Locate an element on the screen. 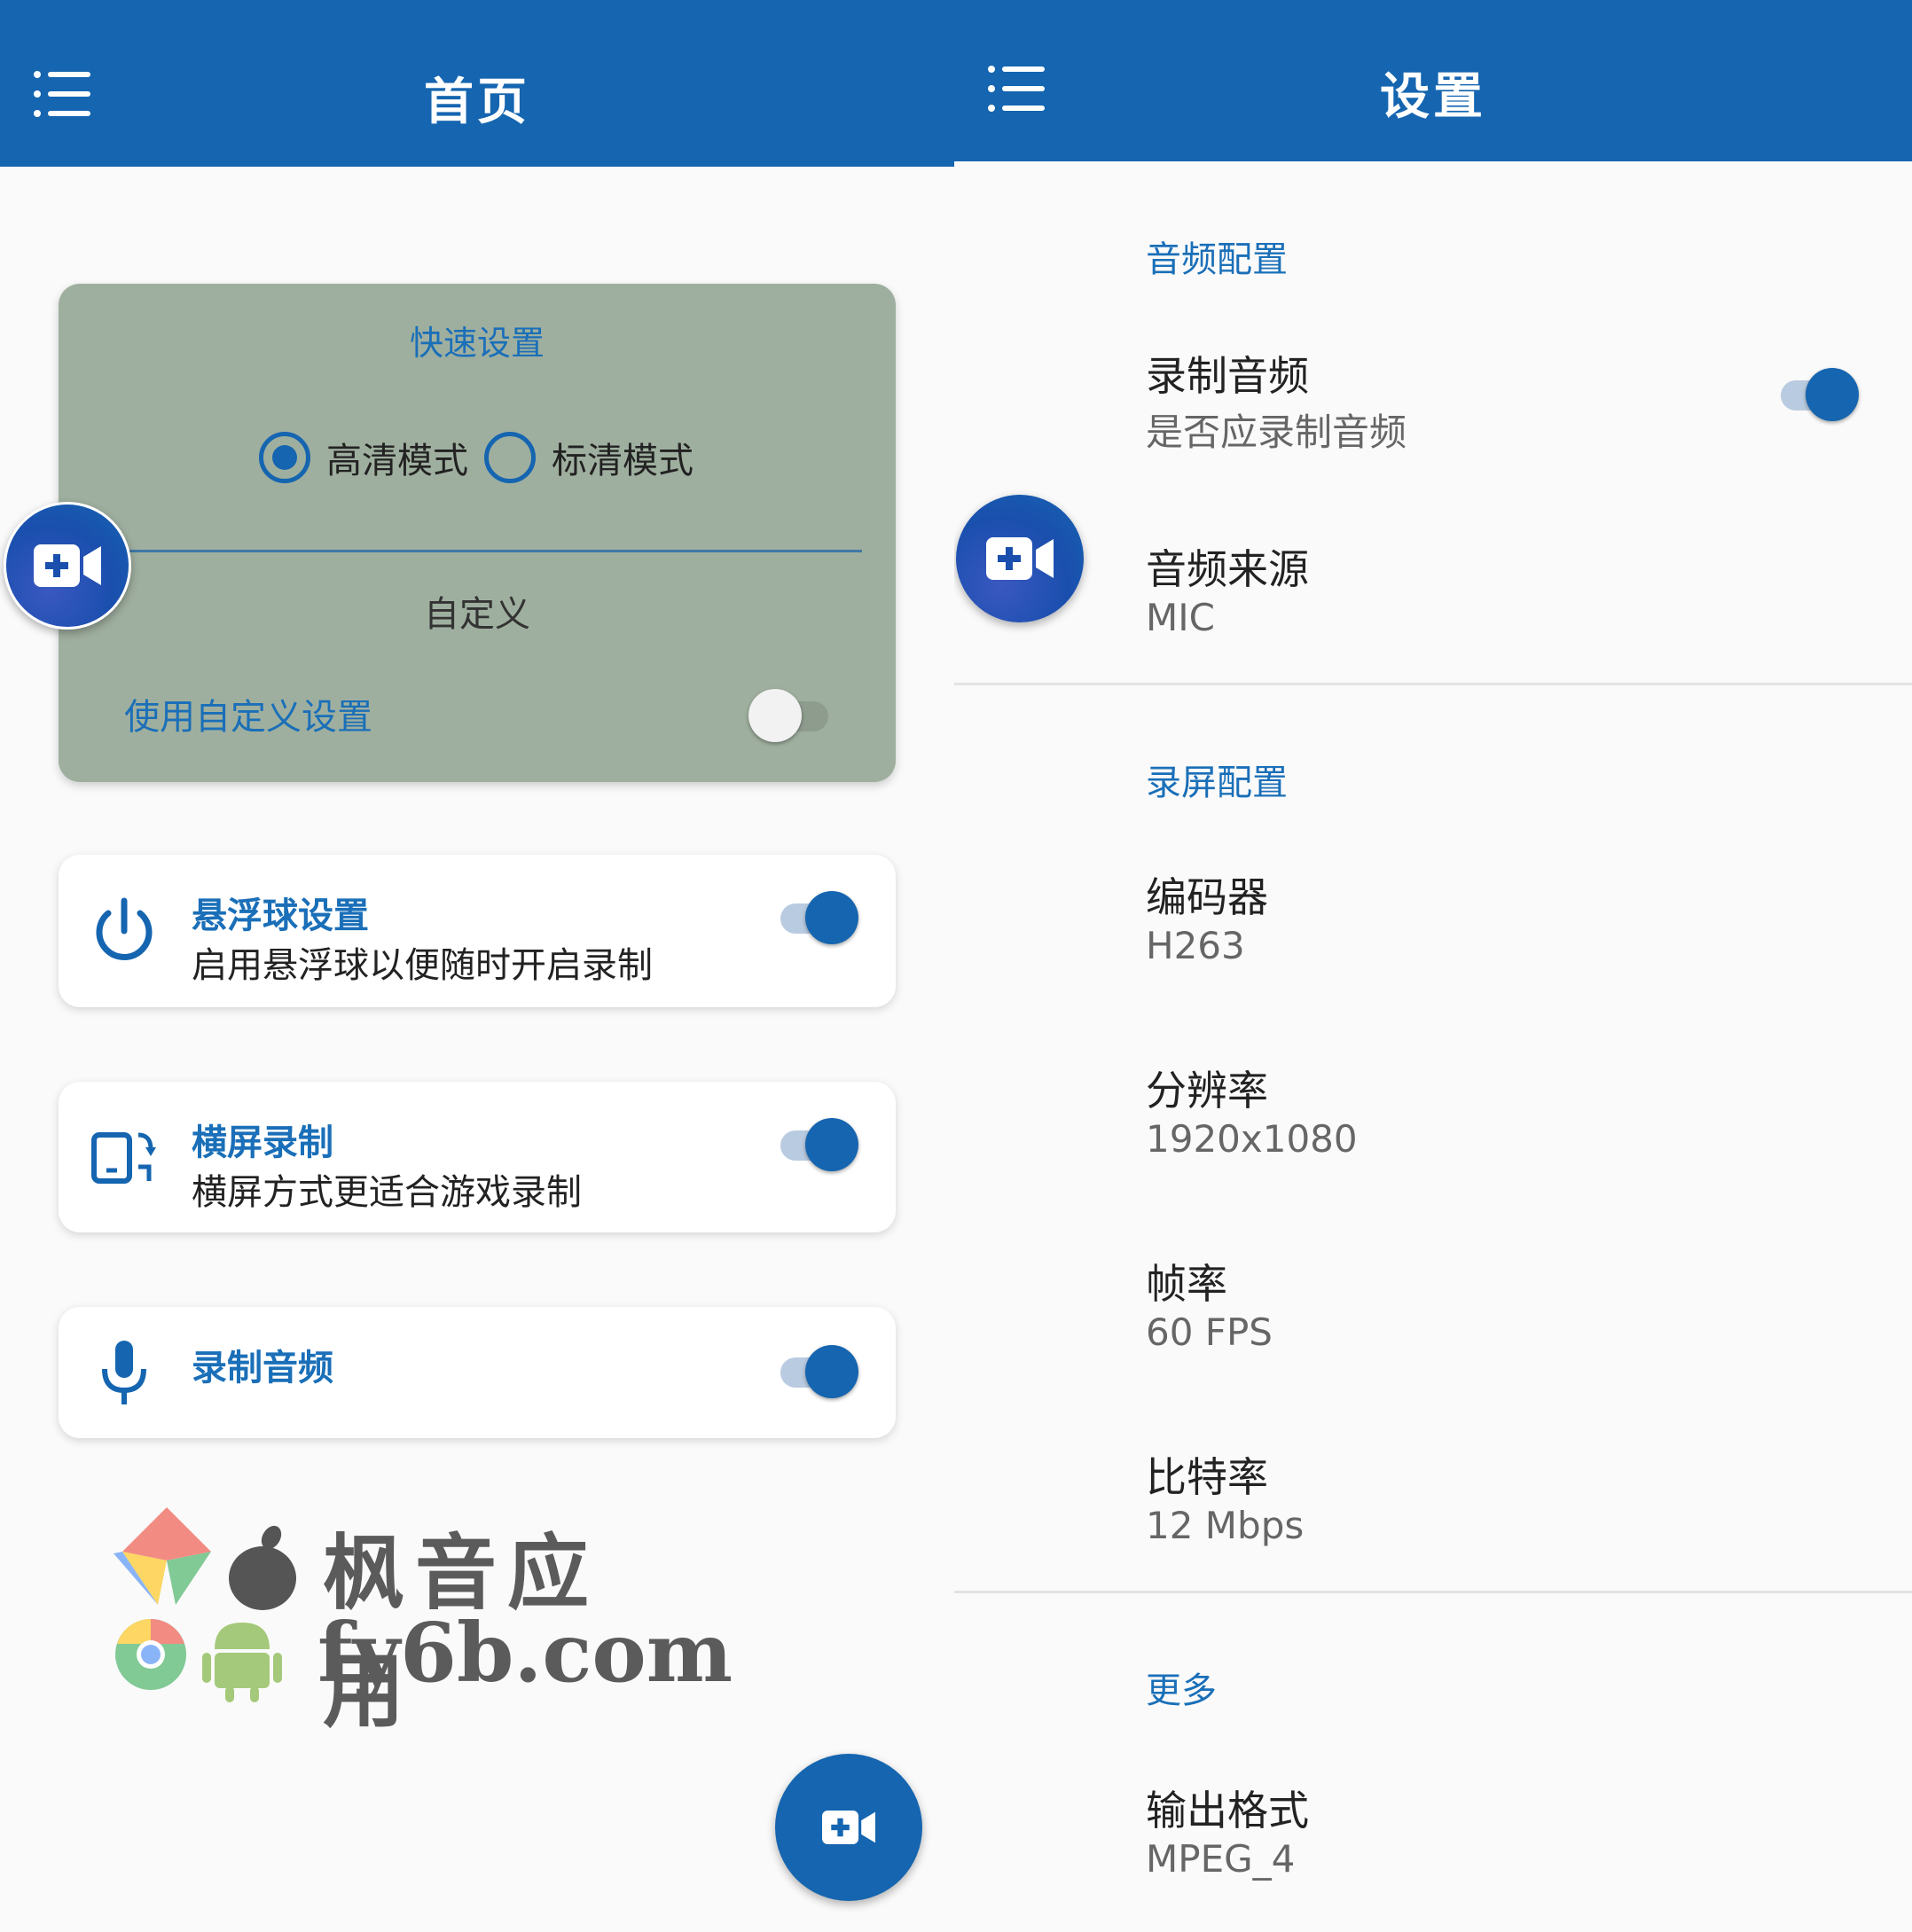 This screenshot has height=1932, width=1912. settings-app-bar: 设置 is located at coordinates (1433, 80).